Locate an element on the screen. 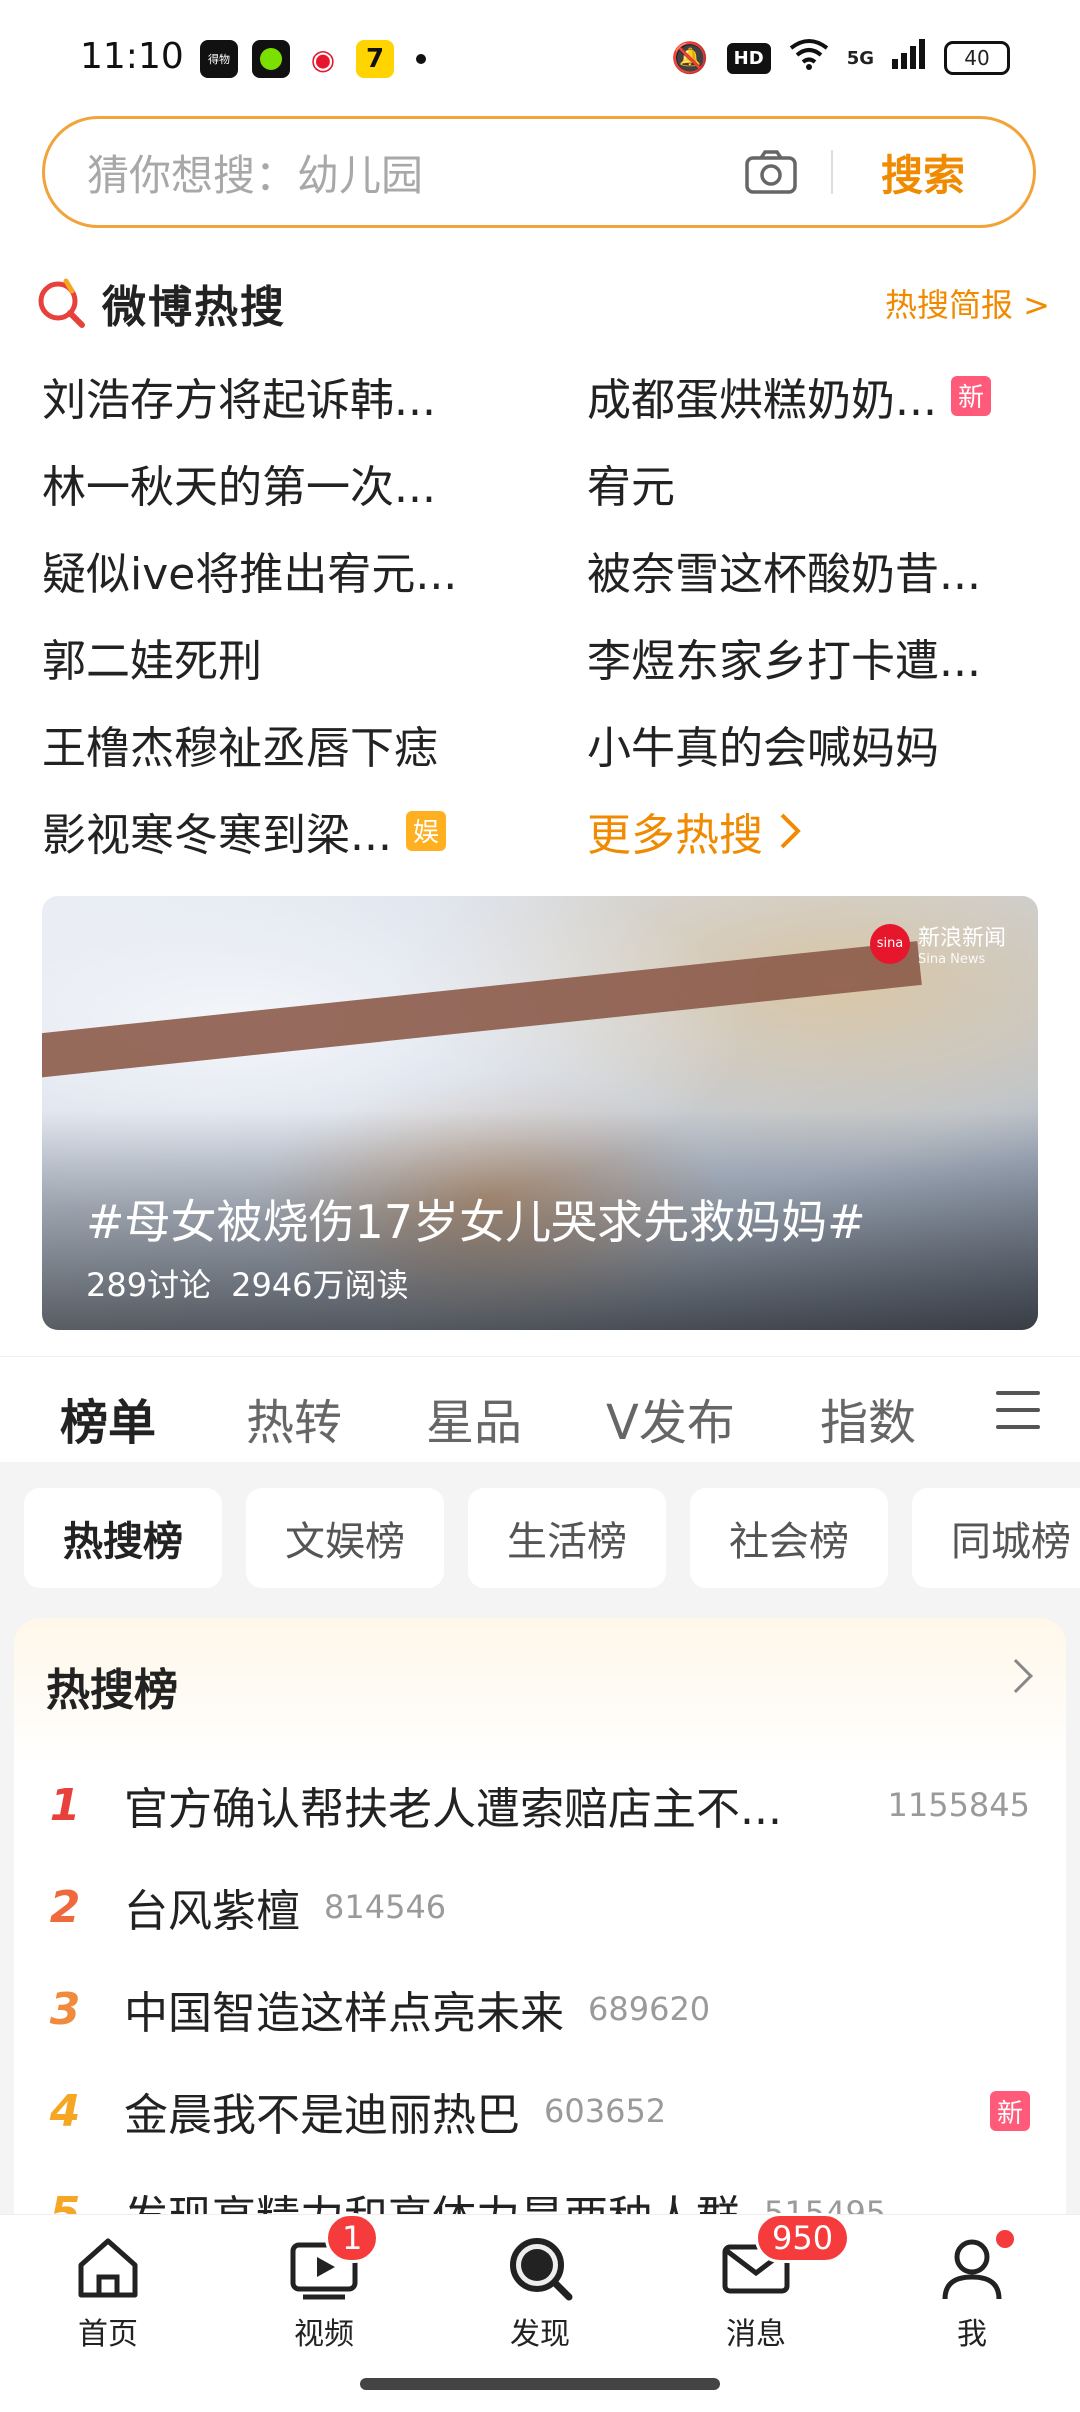 This screenshot has height=2412, width=1080. hot-search-item: 小牛真的会喊妈妈 is located at coordinates (814, 744).